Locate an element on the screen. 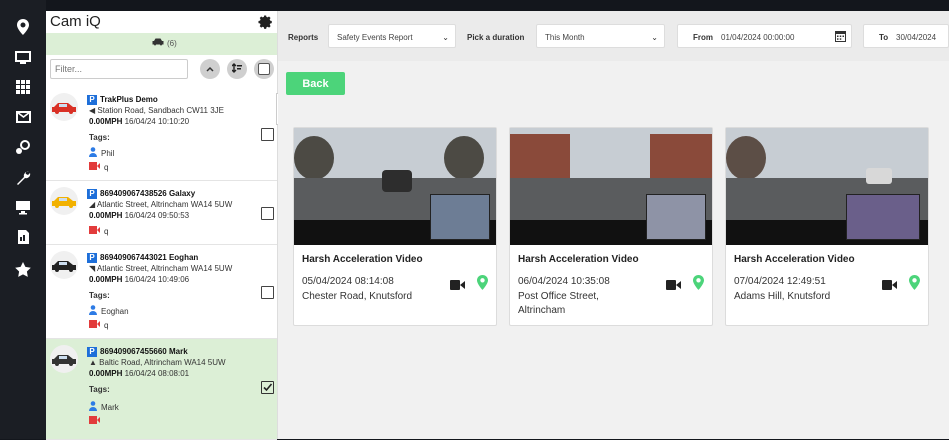 The height and width of the screenshot is (440, 949). wrench-icon is located at coordinates (23, 177).